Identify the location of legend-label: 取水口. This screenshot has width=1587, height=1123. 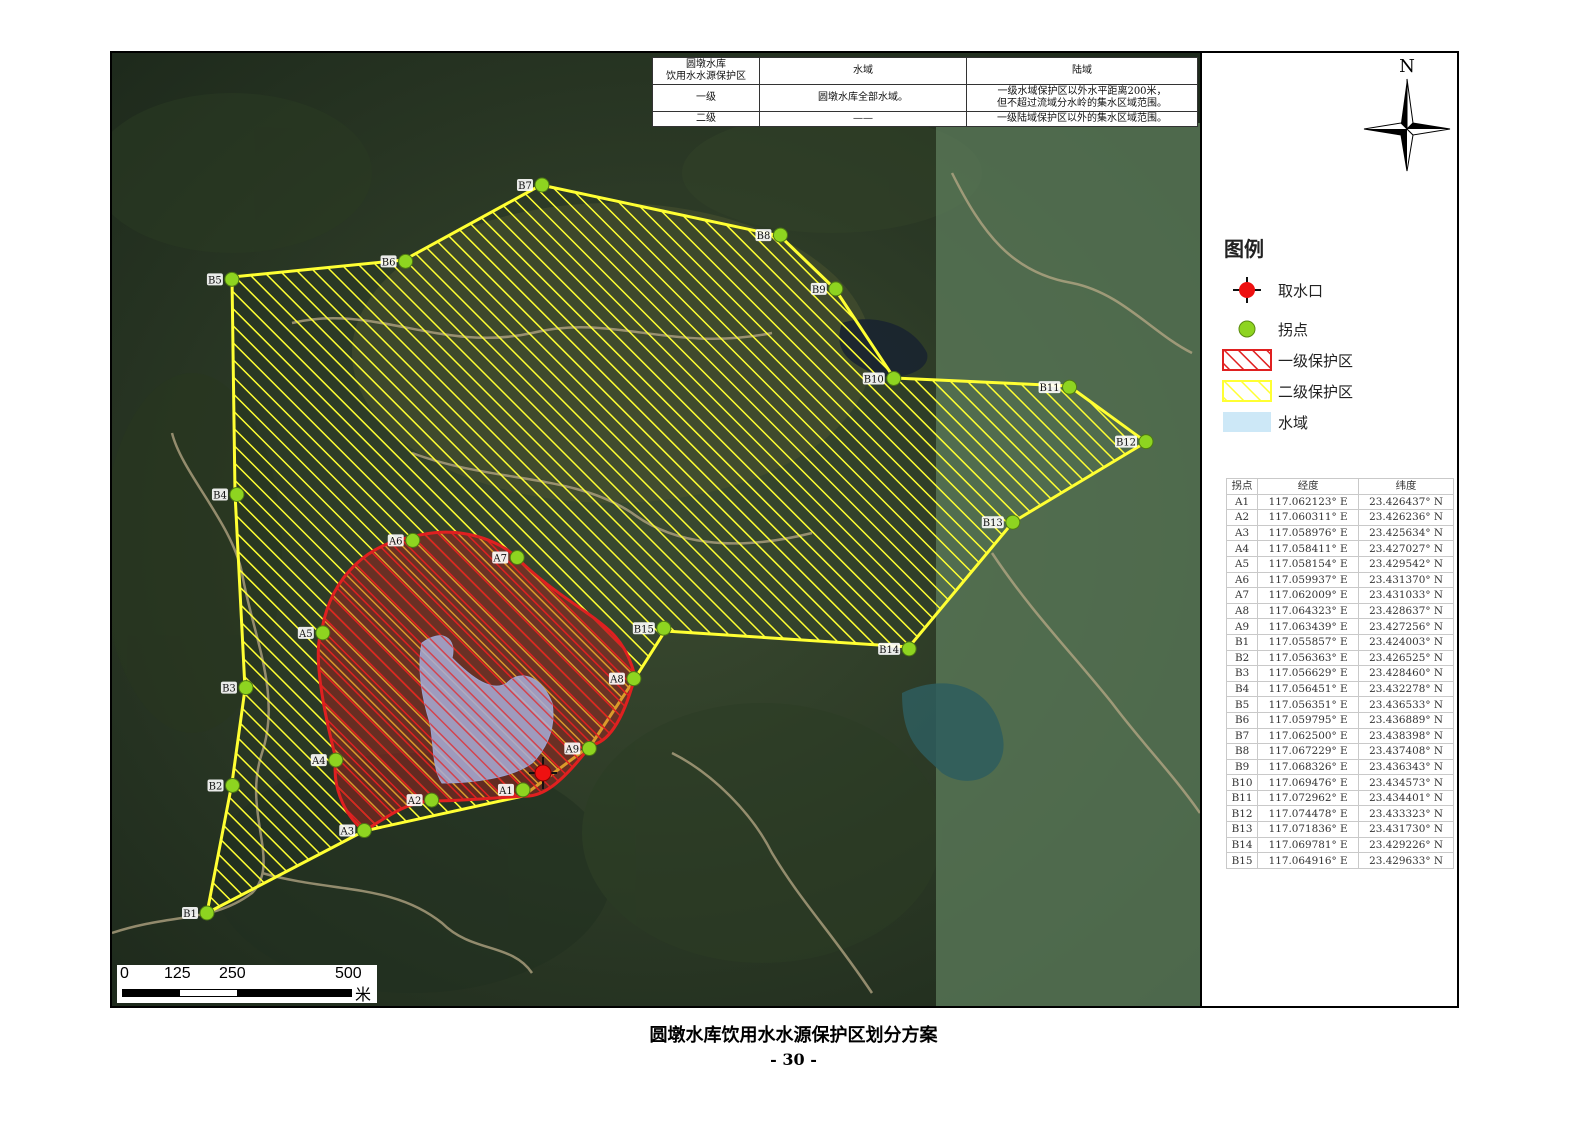
(1301, 290).